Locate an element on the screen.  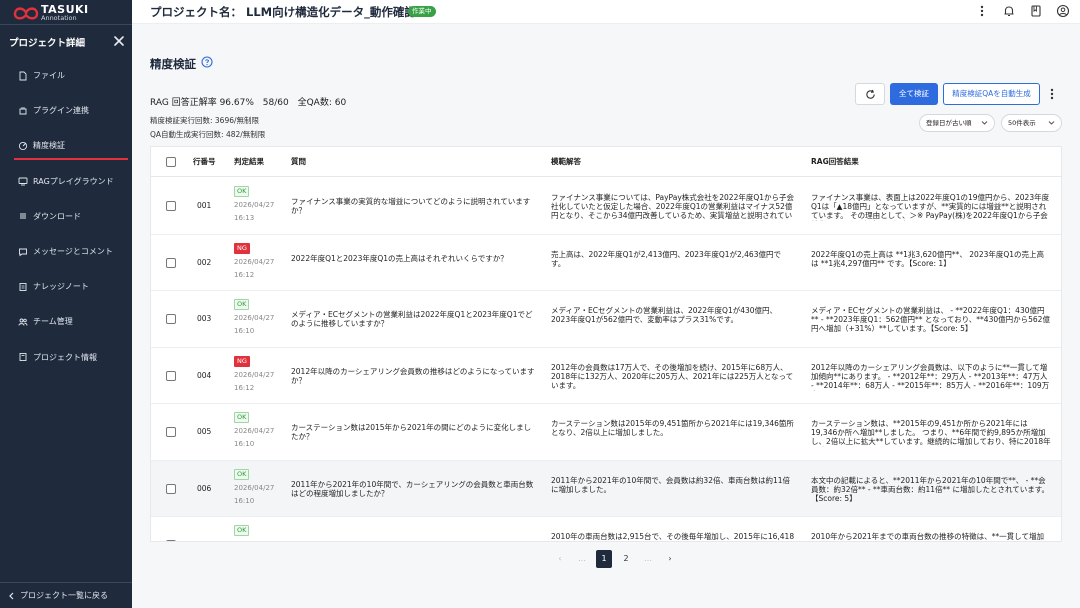
sidebar-item-message: メッセージとコメント is located at coordinates (66, 251).